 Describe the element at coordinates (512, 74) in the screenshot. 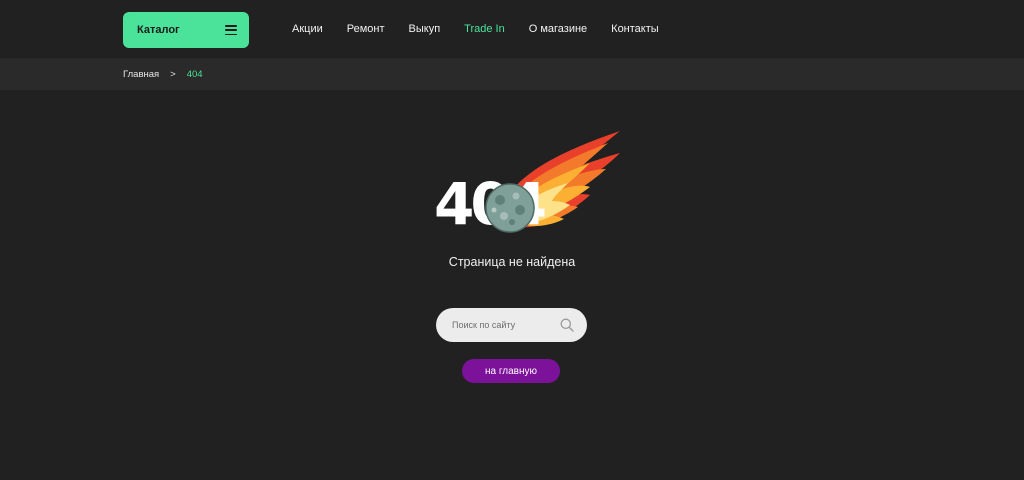

I see `breadcrumb-bar: Главная > 404` at that location.